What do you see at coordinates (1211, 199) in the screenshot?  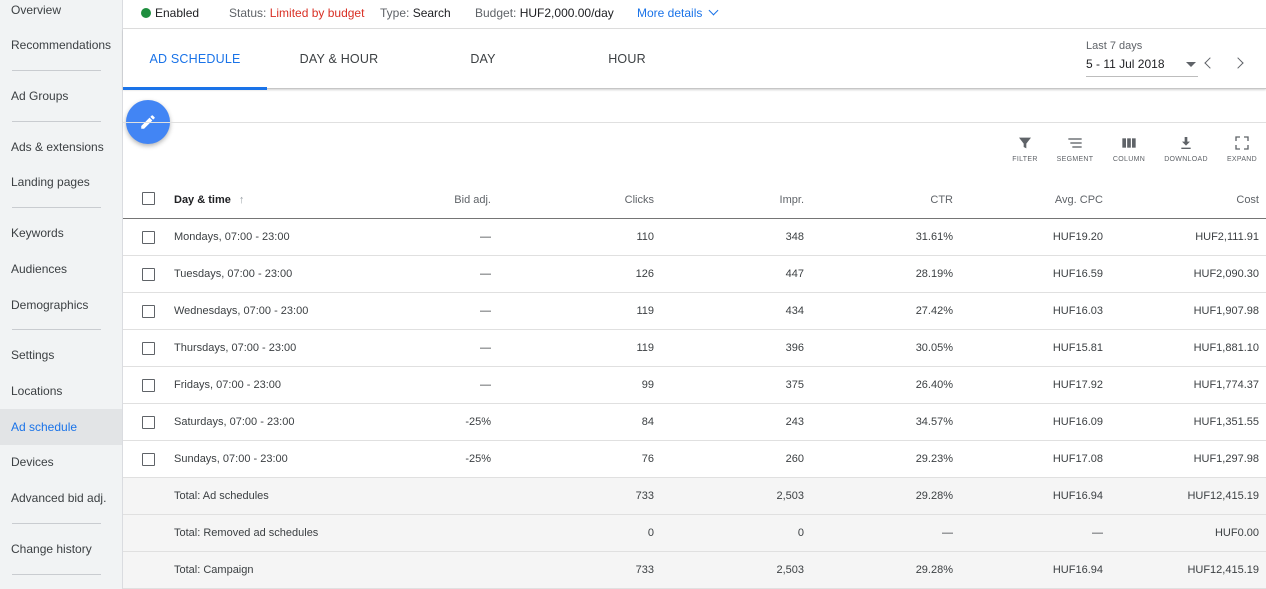 I see `column-header-cost: Cost` at bounding box center [1211, 199].